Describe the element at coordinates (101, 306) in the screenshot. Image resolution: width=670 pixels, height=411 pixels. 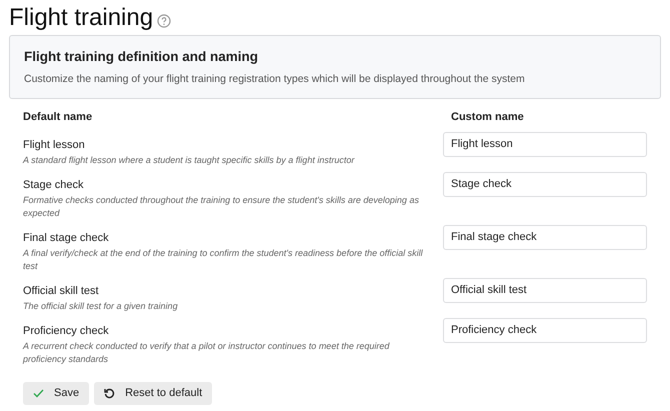
I see `type-description: The official skill test for a given training` at that location.